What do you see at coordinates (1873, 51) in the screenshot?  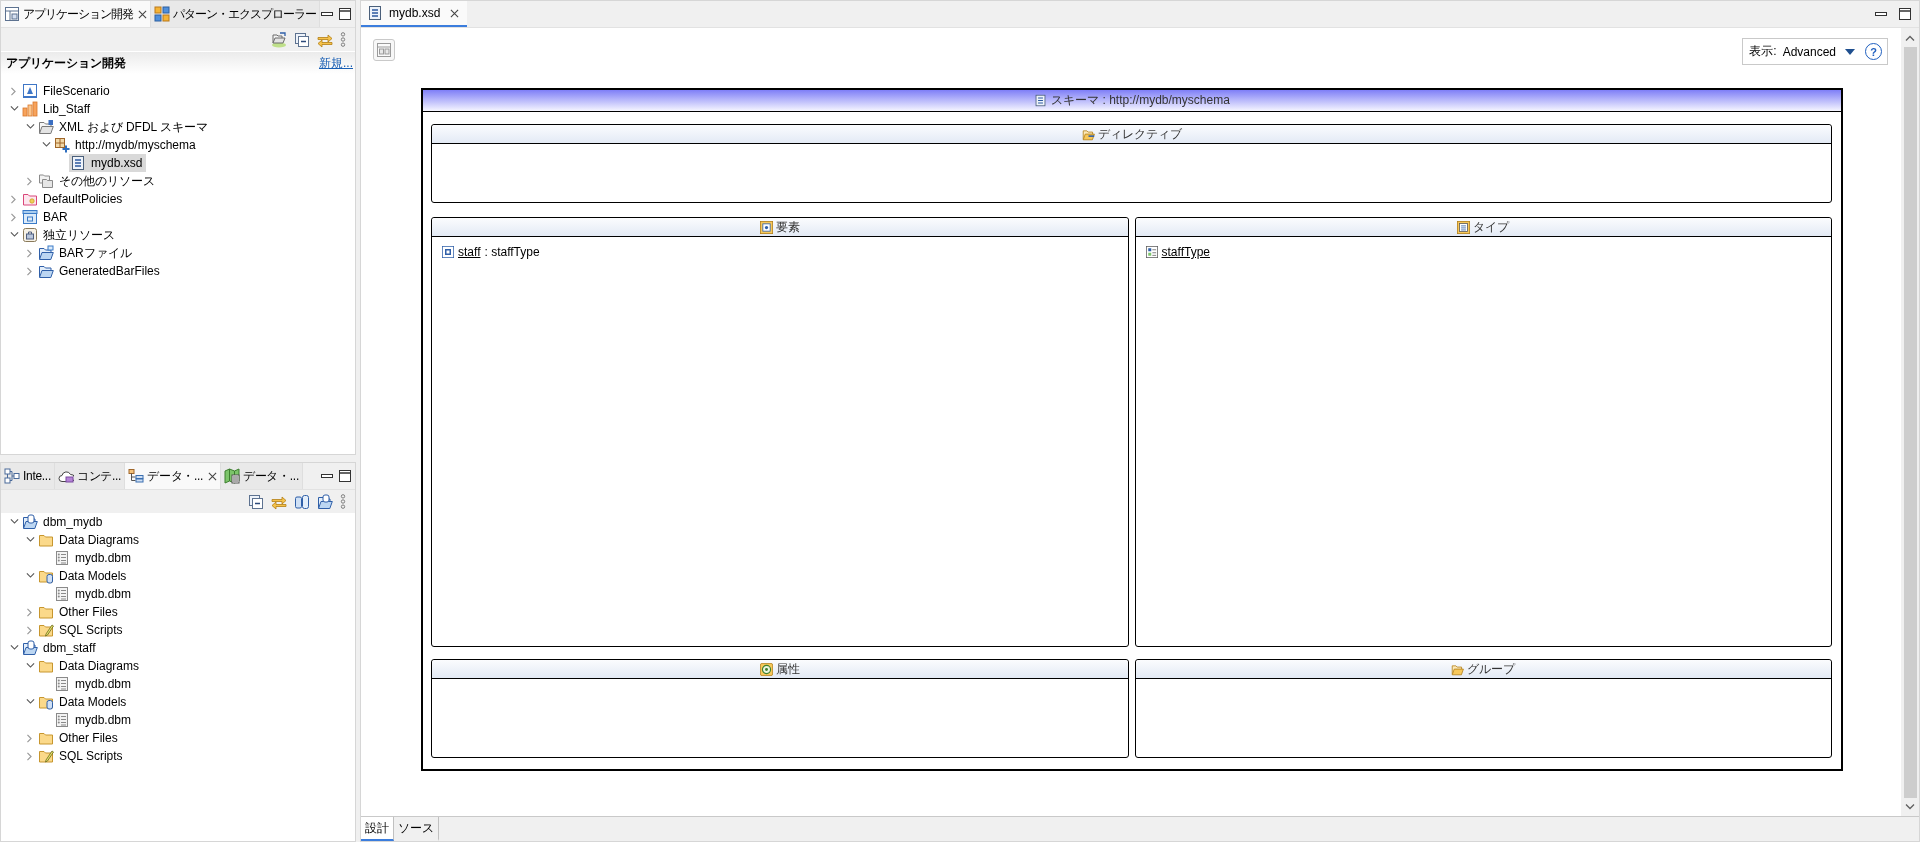 I see `help-button: ?` at bounding box center [1873, 51].